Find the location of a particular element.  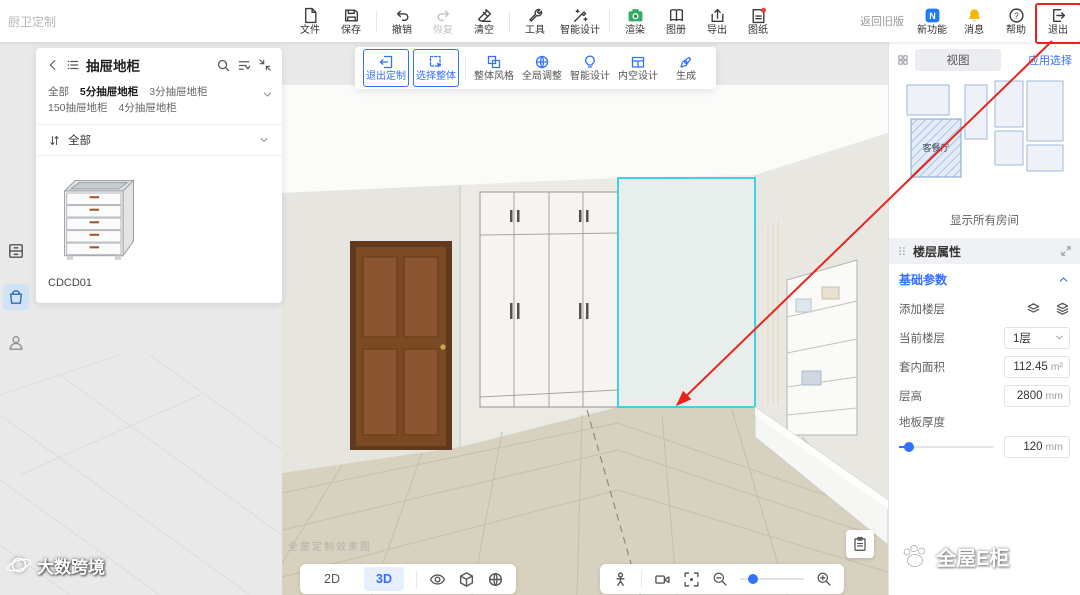

wardrobe is located at coordinates (549, 299).